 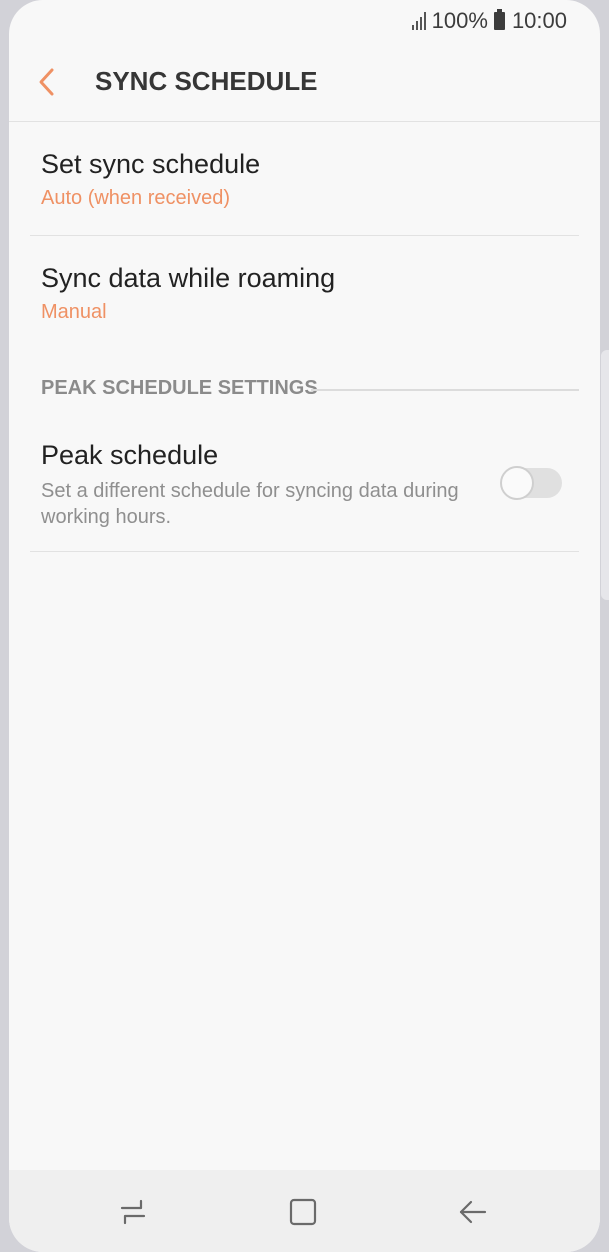 I want to click on recents-icon, so click(x=133, y=1212).